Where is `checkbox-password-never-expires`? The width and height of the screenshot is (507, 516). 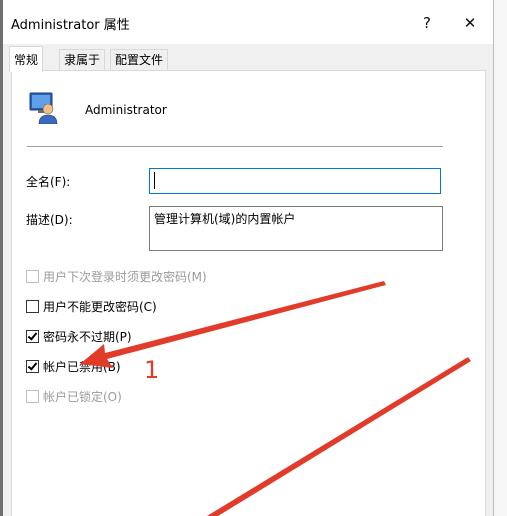
checkbox-password-never-expires is located at coordinates (32, 336).